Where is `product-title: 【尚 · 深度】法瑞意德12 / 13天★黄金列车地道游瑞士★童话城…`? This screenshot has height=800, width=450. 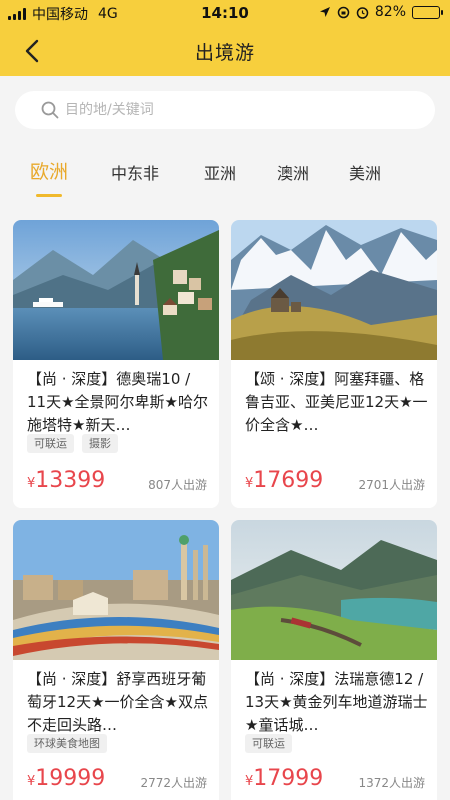 product-title: 【尚 · 深度】法瑞意德12 / 13天★黄金列车地道游瑞士★童话城… is located at coordinates (336, 702).